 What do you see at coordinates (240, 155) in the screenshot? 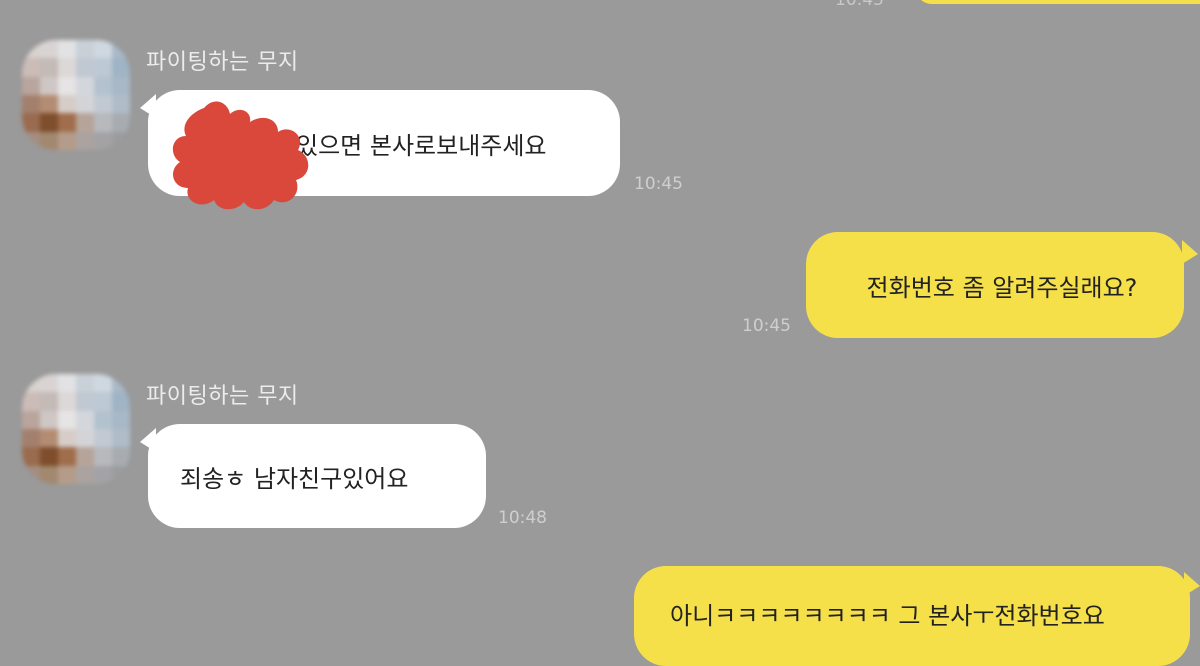
I see `redaction-scribble` at bounding box center [240, 155].